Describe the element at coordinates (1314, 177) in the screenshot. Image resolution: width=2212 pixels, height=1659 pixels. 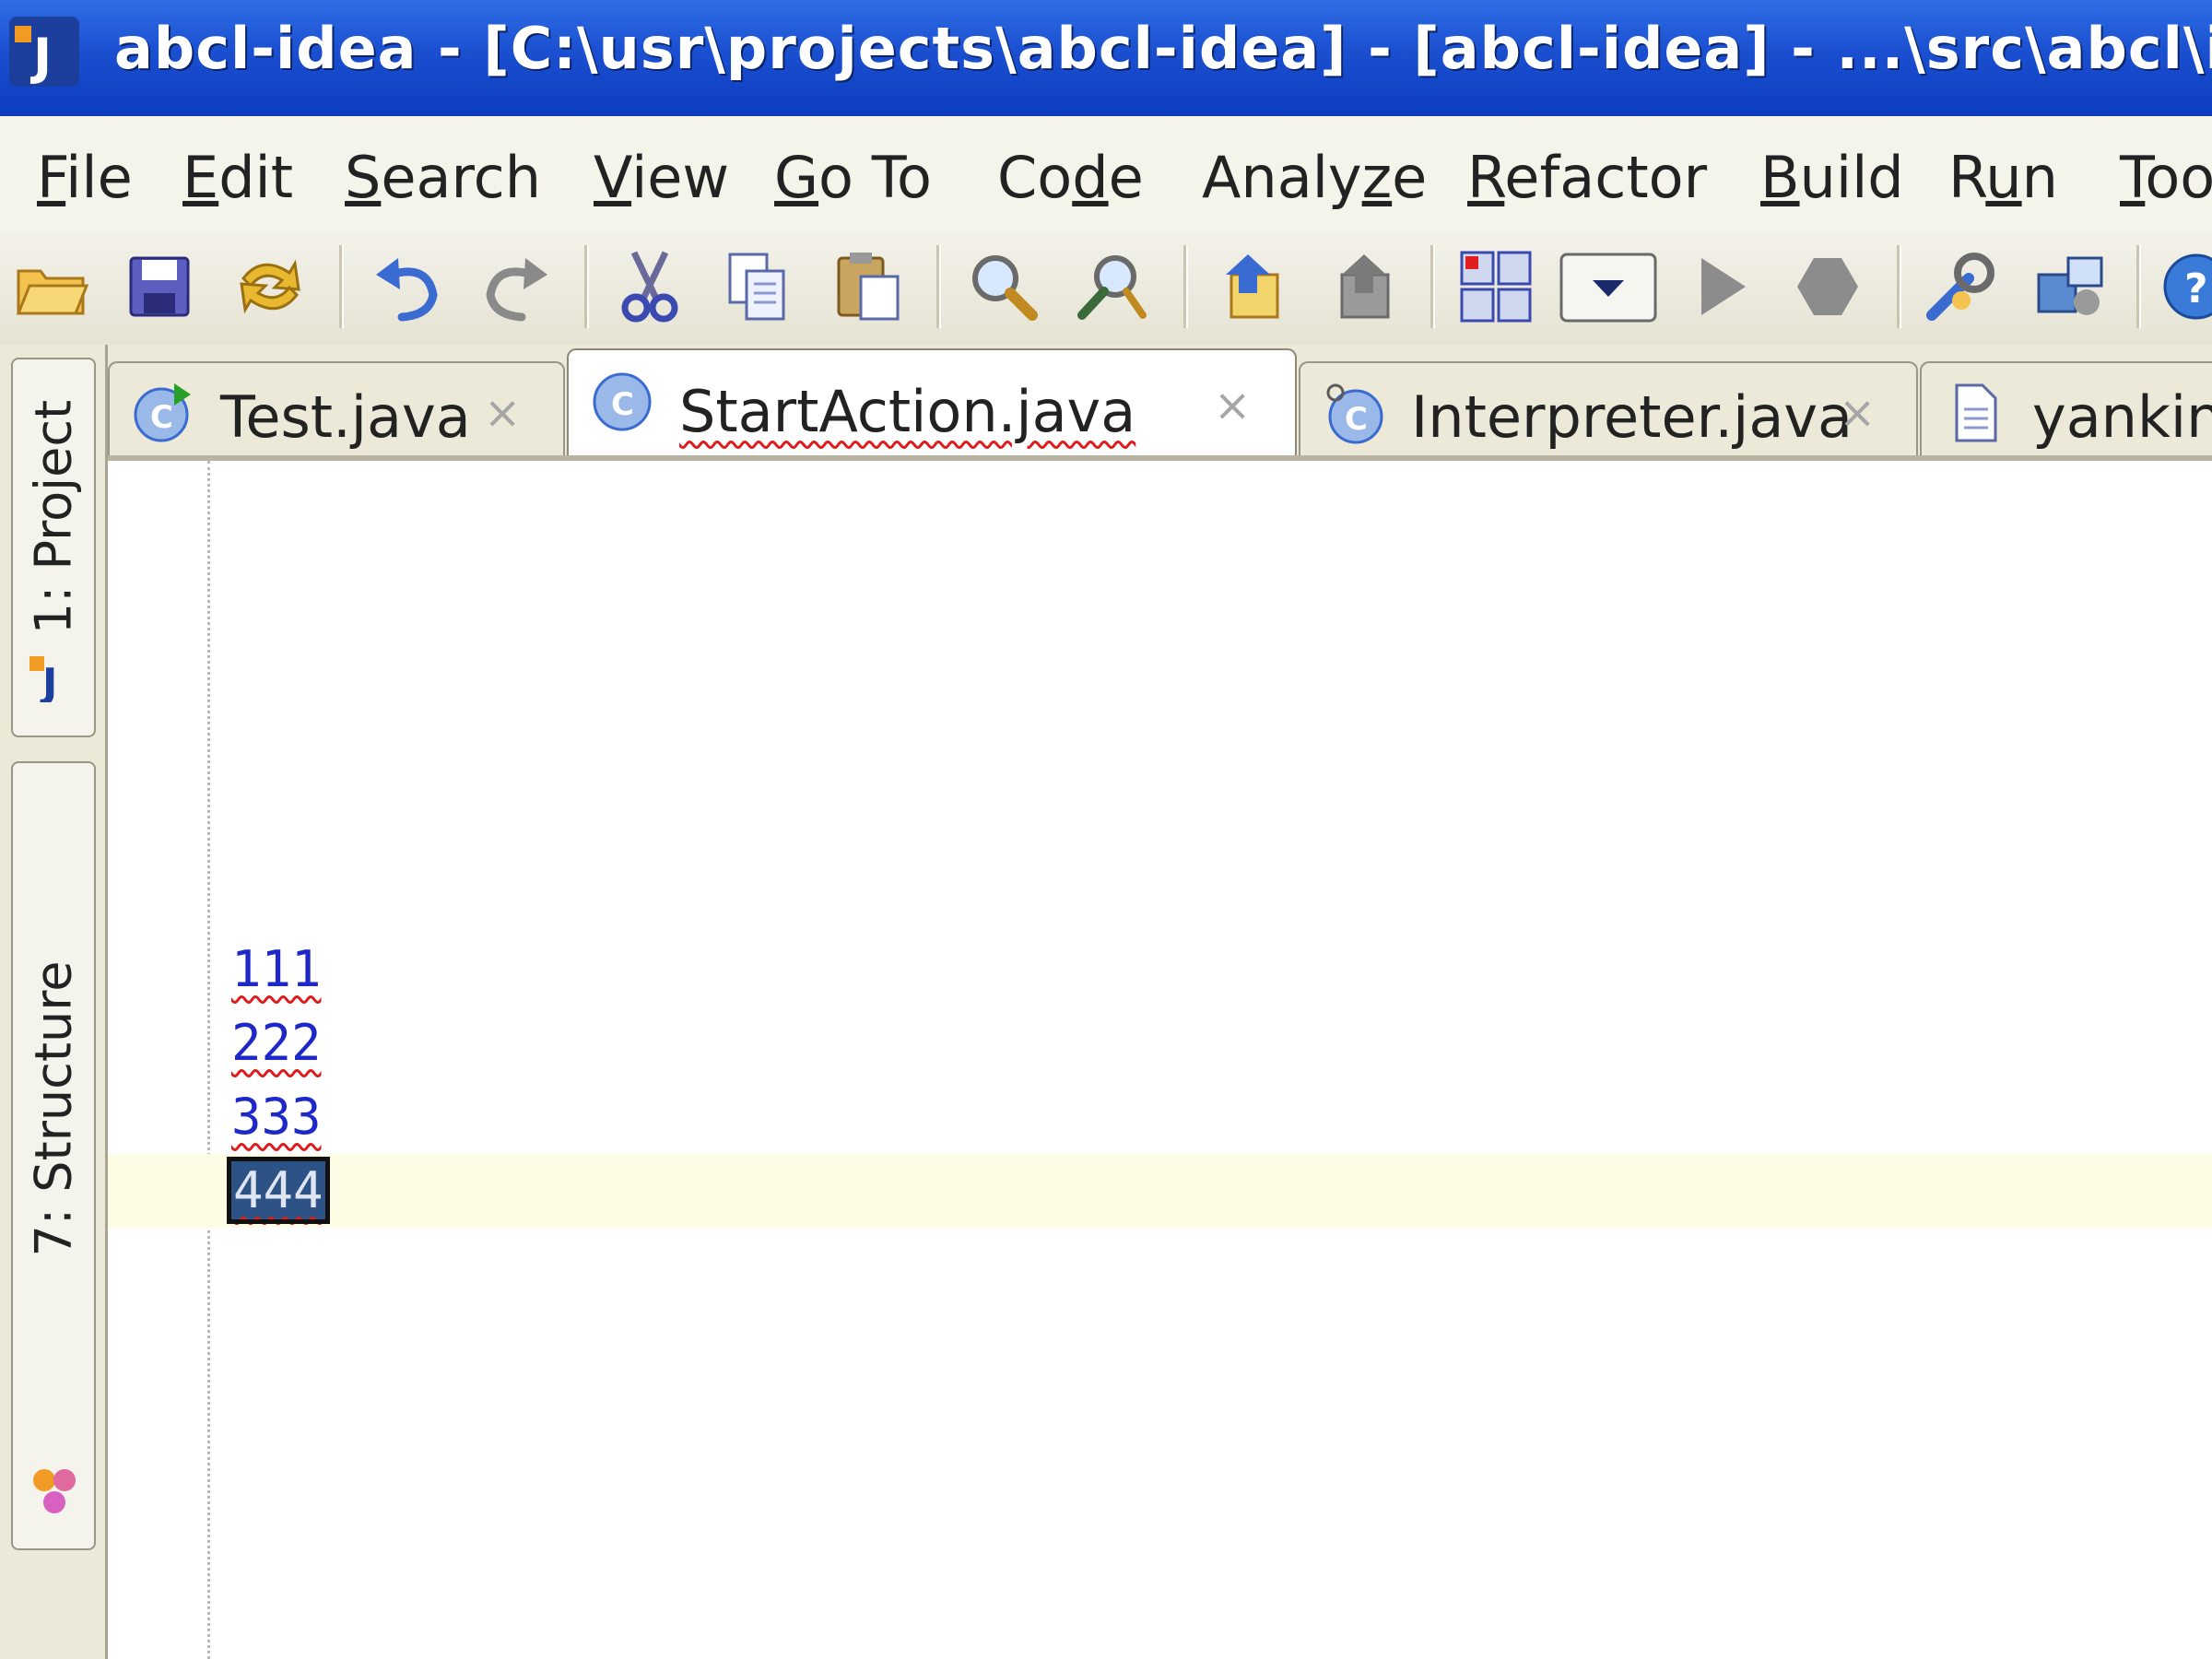
I see `menu-analyze: Analyze` at that location.